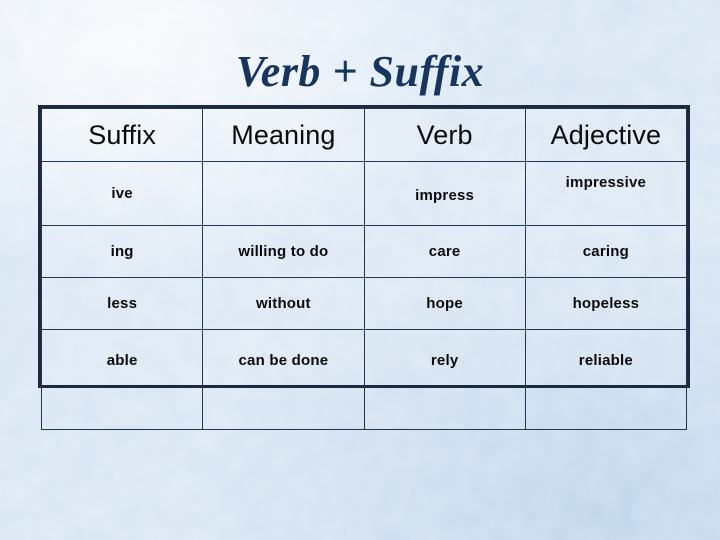 This screenshot has height=540, width=720. I want to click on column-header-meaning: Meaning, so click(283, 135).